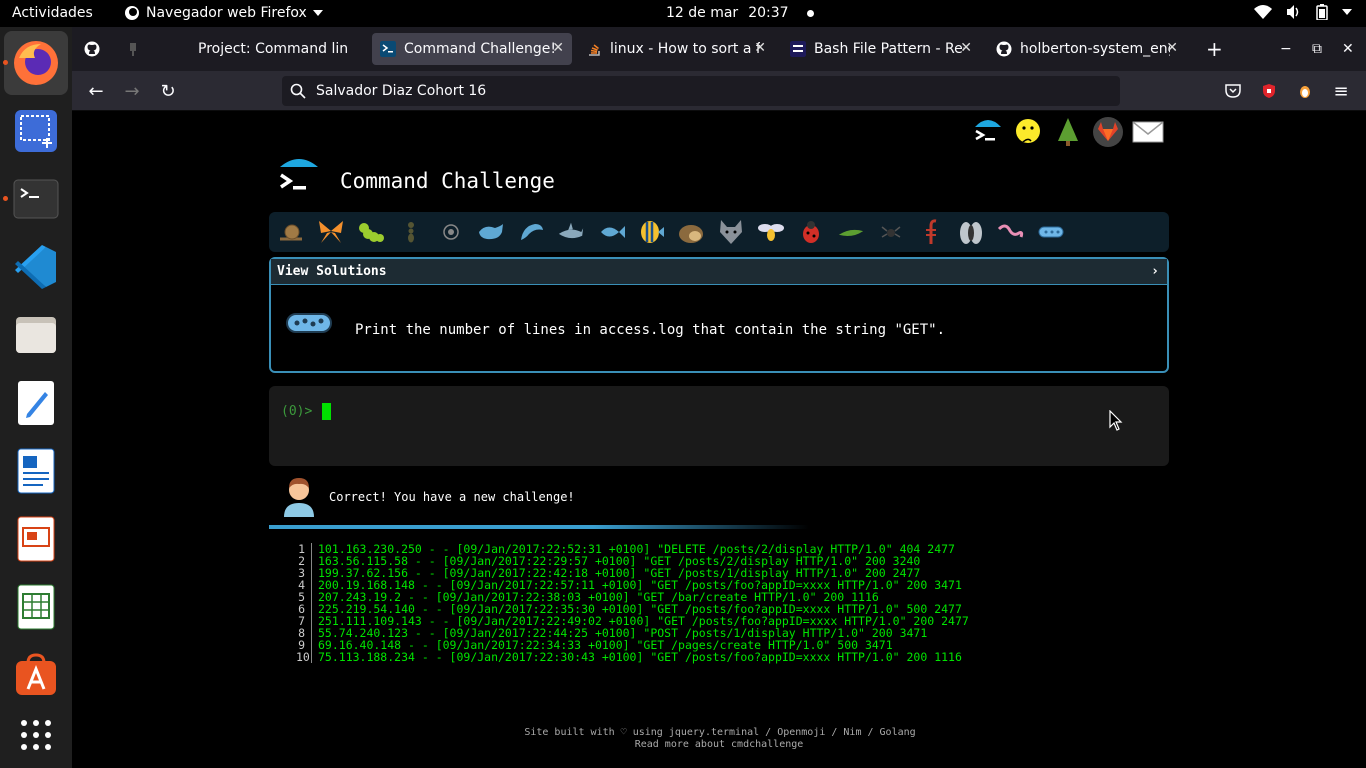  Describe the element at coordinates (491, 232) in the screenshot. I see `whale-icon` at that location.